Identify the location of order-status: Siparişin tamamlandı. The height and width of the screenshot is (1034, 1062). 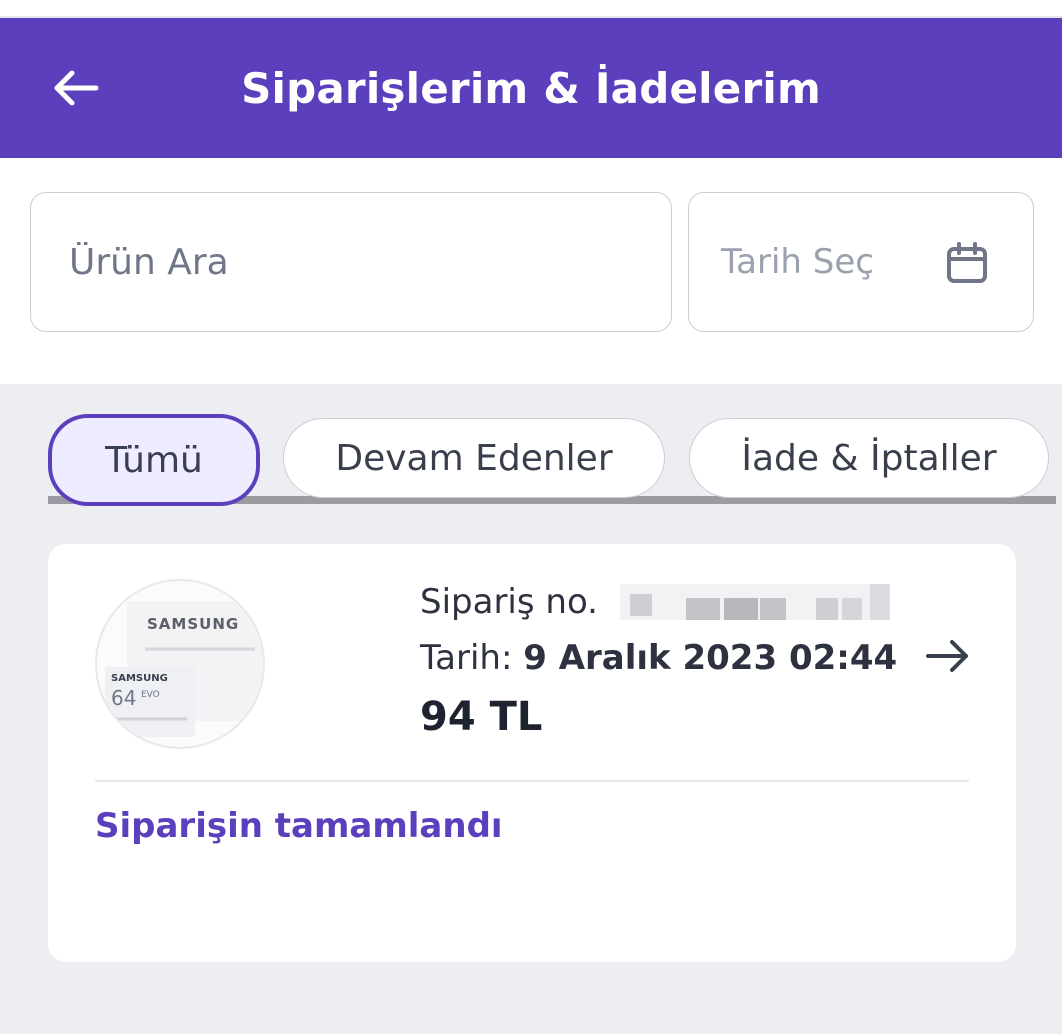
(299, 826).